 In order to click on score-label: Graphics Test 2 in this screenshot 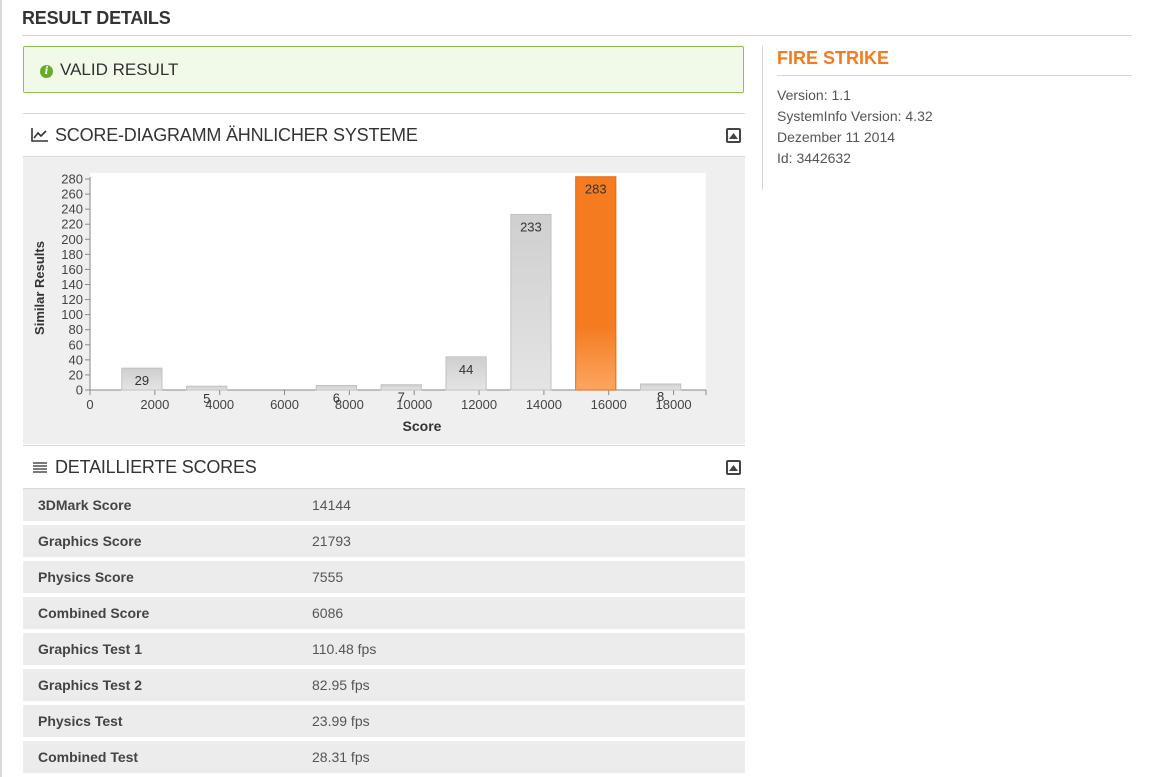, I will do `click(90, 685)`.